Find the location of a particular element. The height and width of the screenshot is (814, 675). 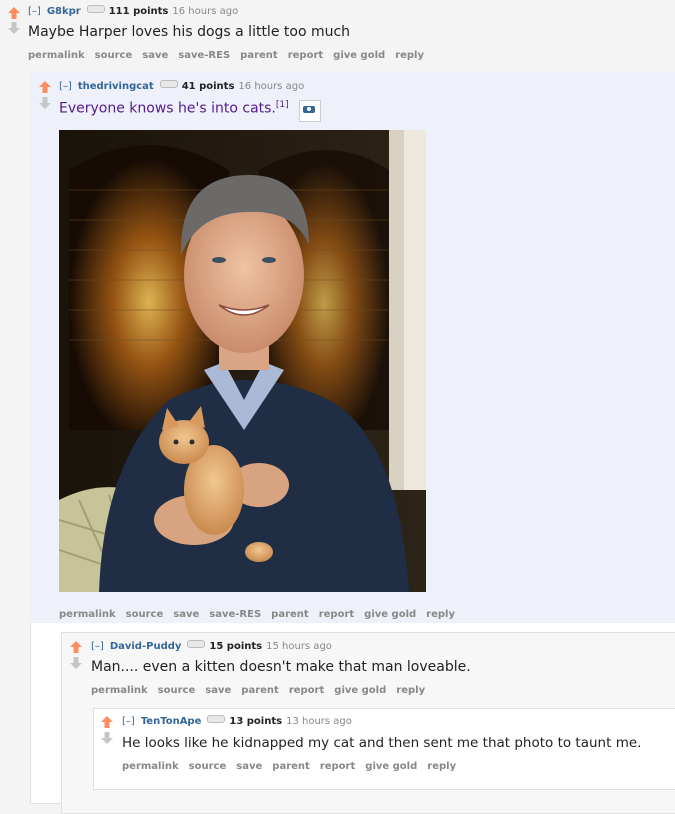

timestamp: 13 hours ago is located at coordinates (319, 721).